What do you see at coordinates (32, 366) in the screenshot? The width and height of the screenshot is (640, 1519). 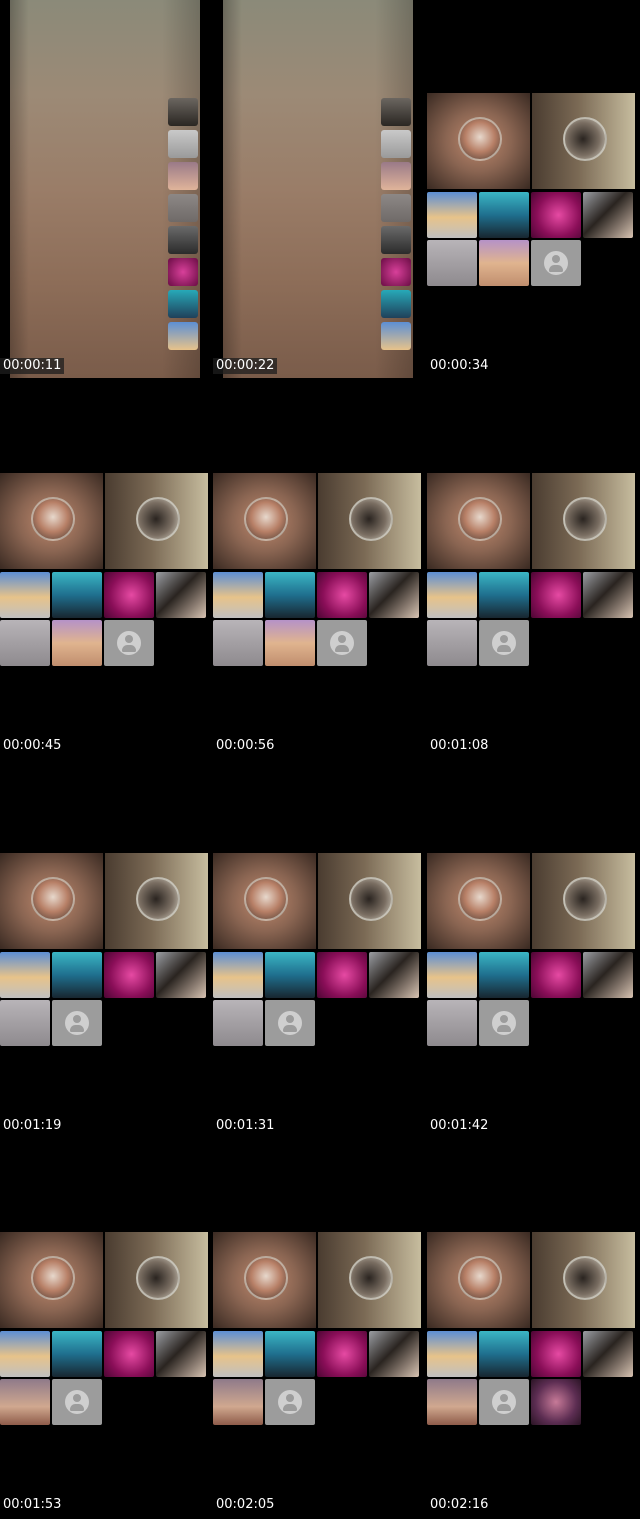 I see `timestamp-label: 00:00:11` at bounding box center [32, 366].